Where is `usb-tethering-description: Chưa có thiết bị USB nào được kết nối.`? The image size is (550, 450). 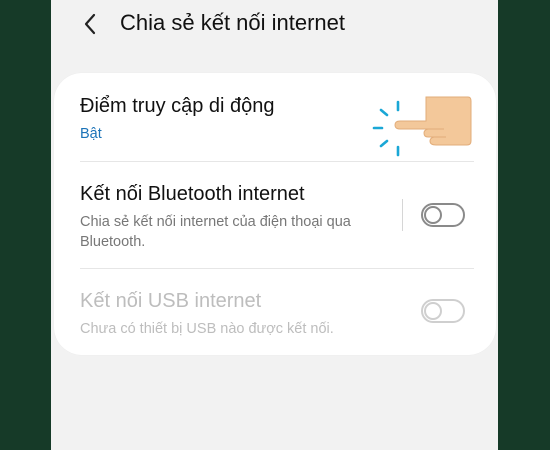 usb-tethering-description: Chưa có thiết bị USB nào được kết nối. is located at coordinates (207, 329).